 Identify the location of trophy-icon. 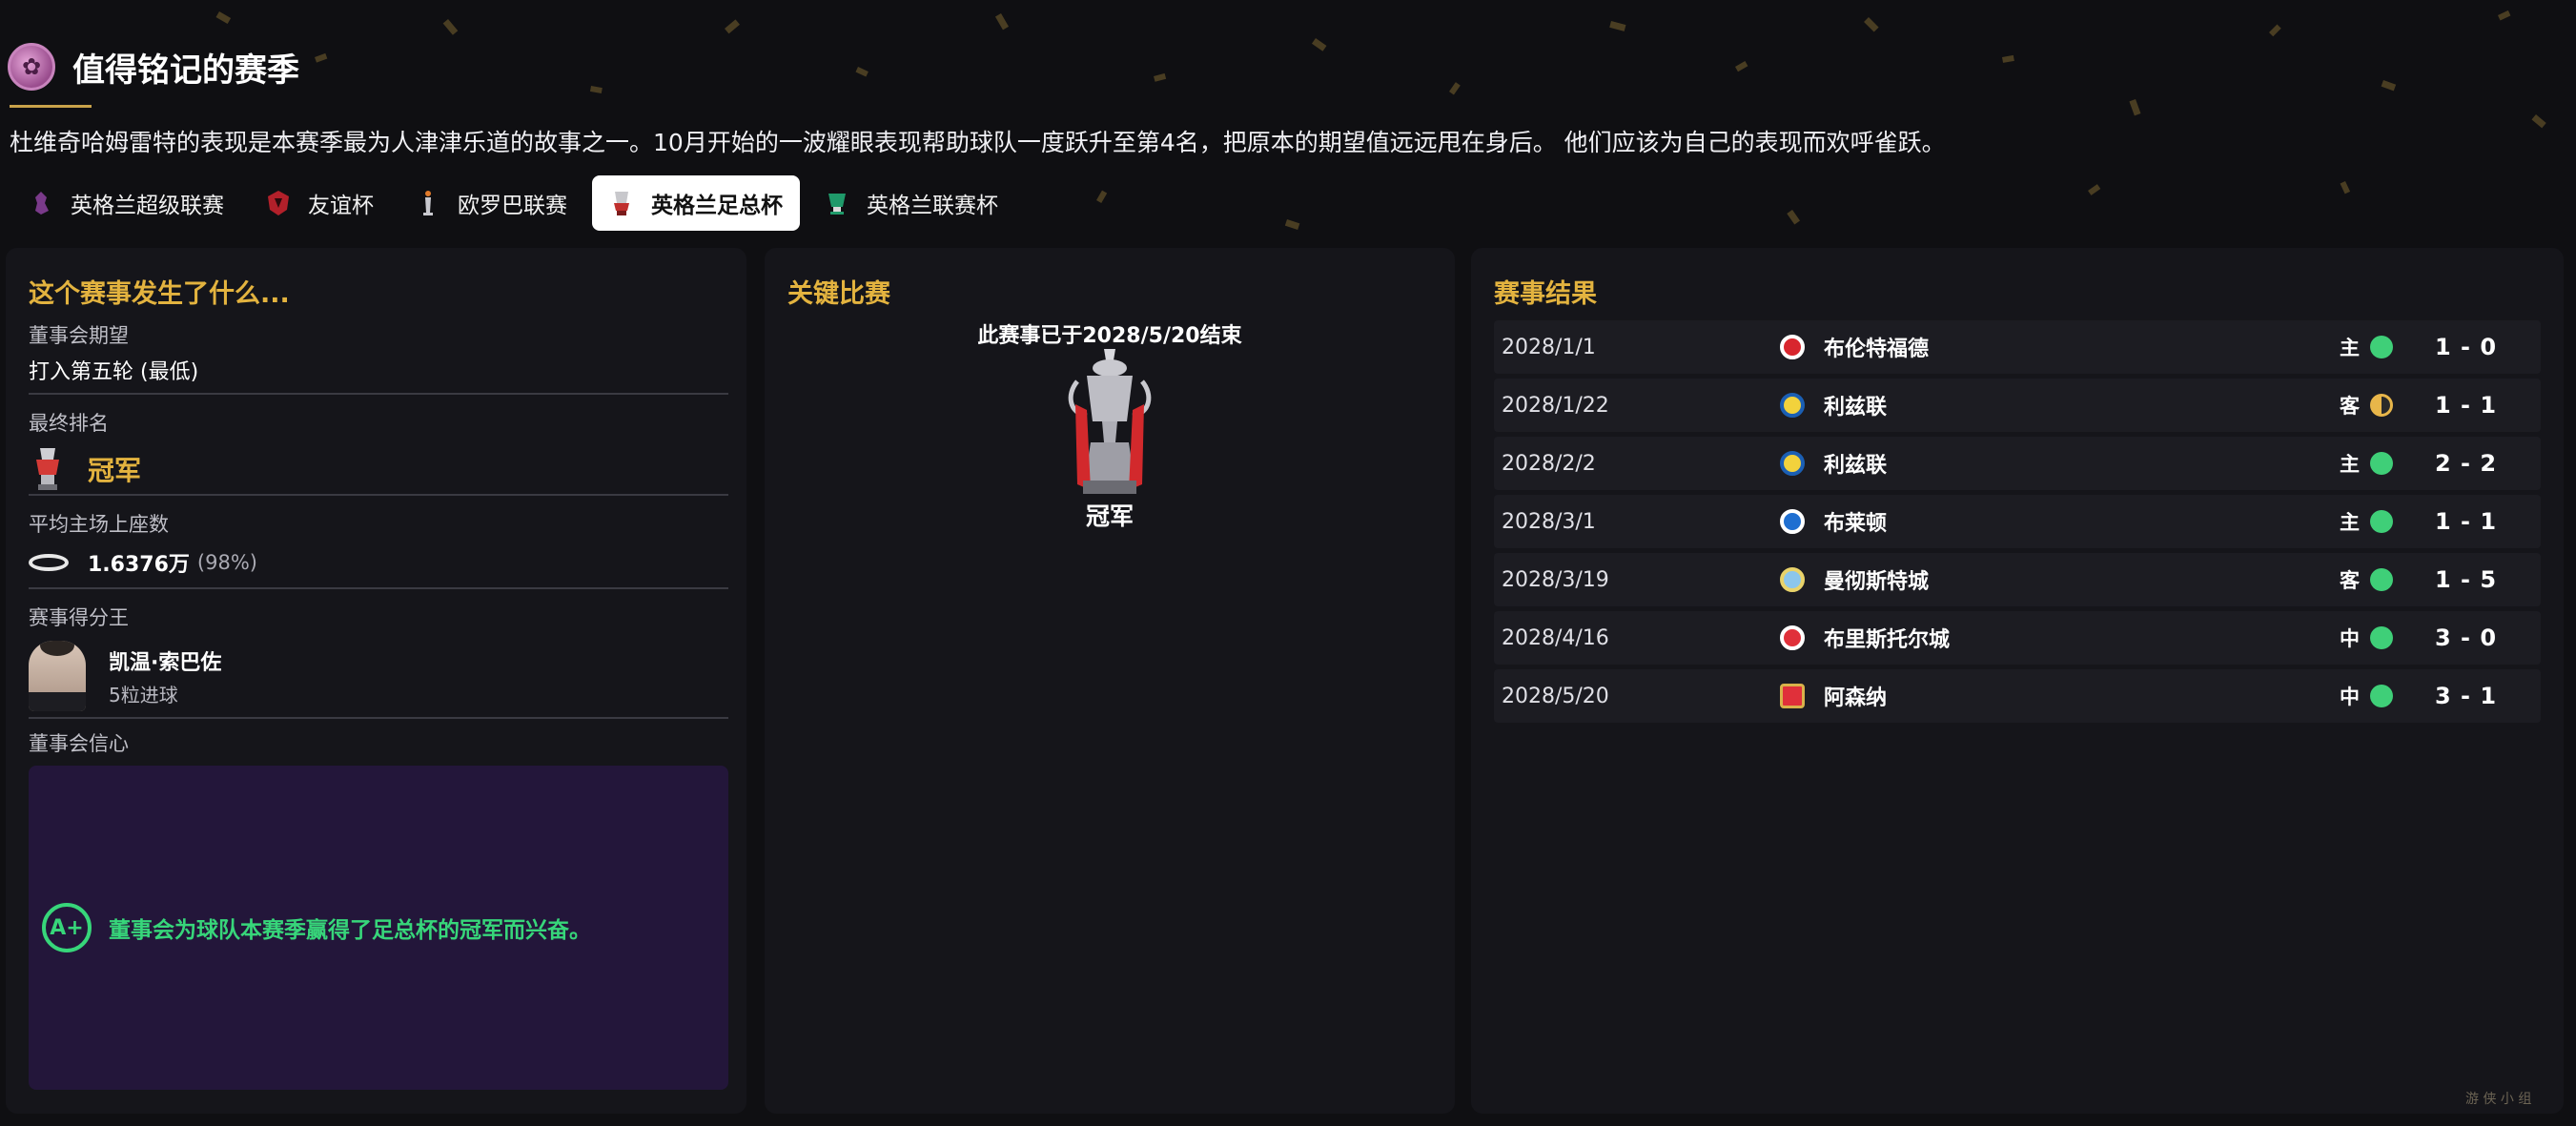
(47, 469).